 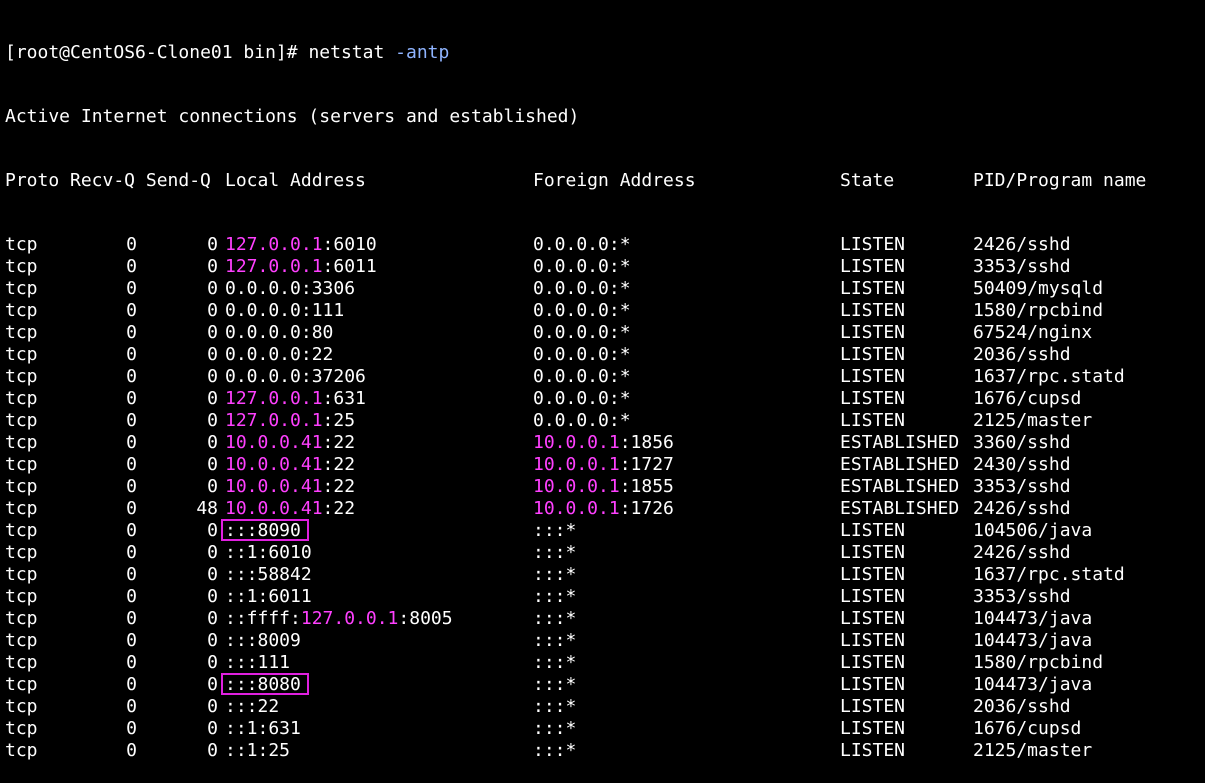 I want to click on address-part: :631, so click(x=344, y=398).